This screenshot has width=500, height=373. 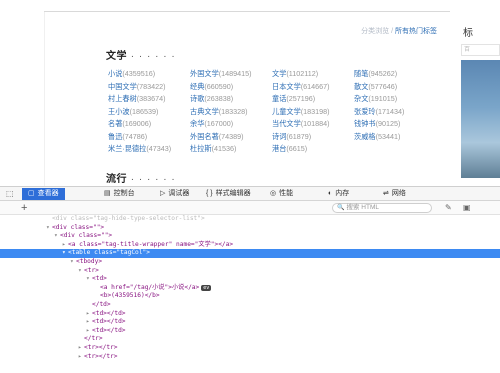 What do you see at coordinates (250, 305) in the screenshot?
I see `dom-node: </td>` at bounding box center [250, 305].